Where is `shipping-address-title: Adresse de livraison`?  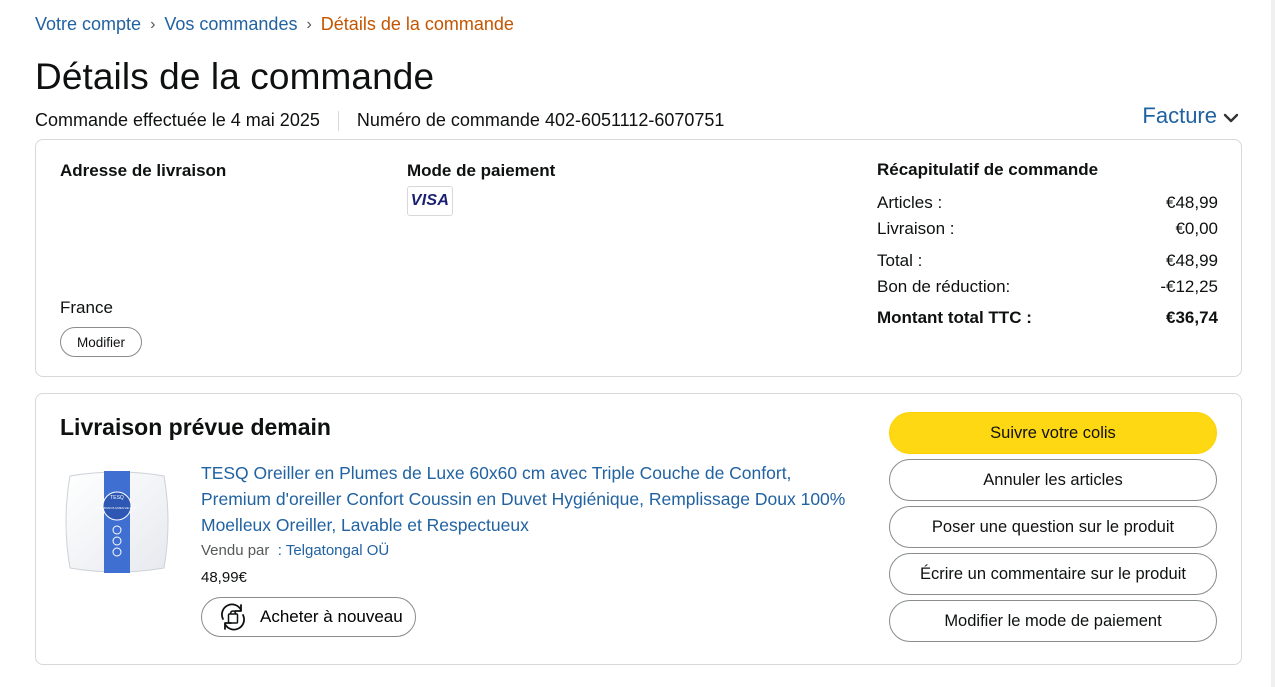
shipping-address-title: Adresse de livraison is located at coordinates (143, 170).